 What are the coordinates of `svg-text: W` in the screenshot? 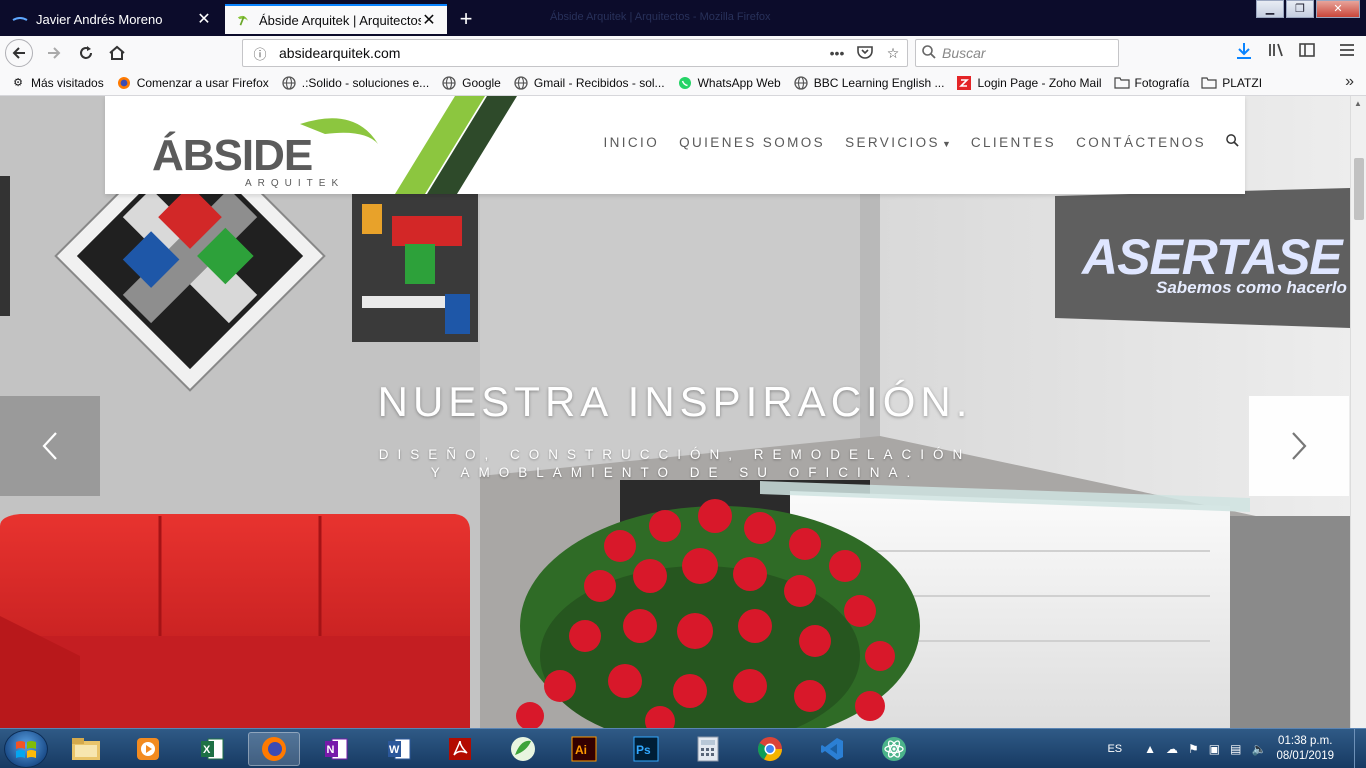 It's located at (394, 750).